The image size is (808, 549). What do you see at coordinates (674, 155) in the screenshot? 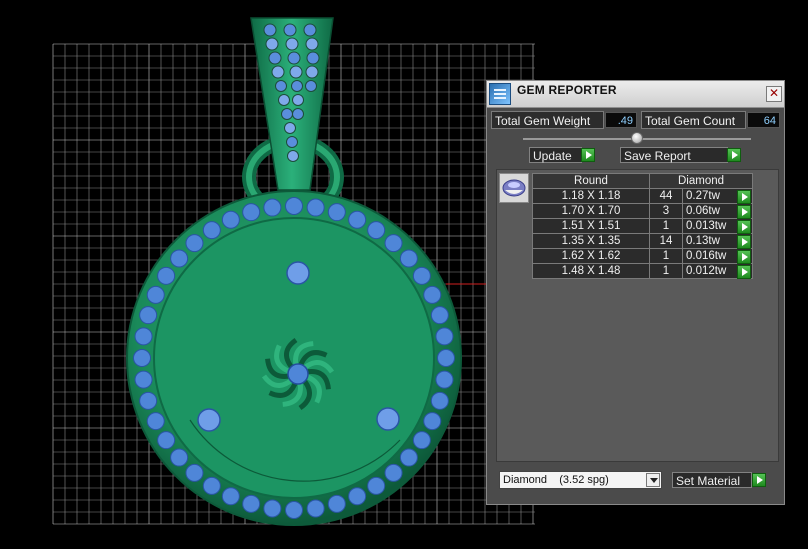
I see `save-report-button: Save Report` at bounding box center [674, 155].